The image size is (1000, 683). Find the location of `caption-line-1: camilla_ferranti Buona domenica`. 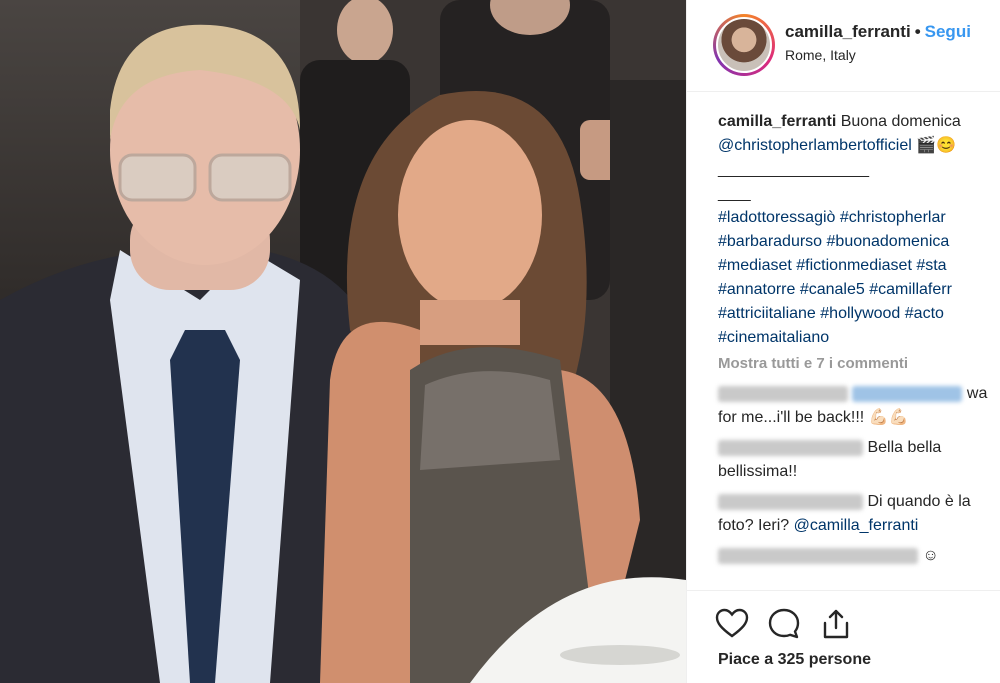

caption-line-1: camilla_ferranti Buona domenica is located at coordinates (859, 122).